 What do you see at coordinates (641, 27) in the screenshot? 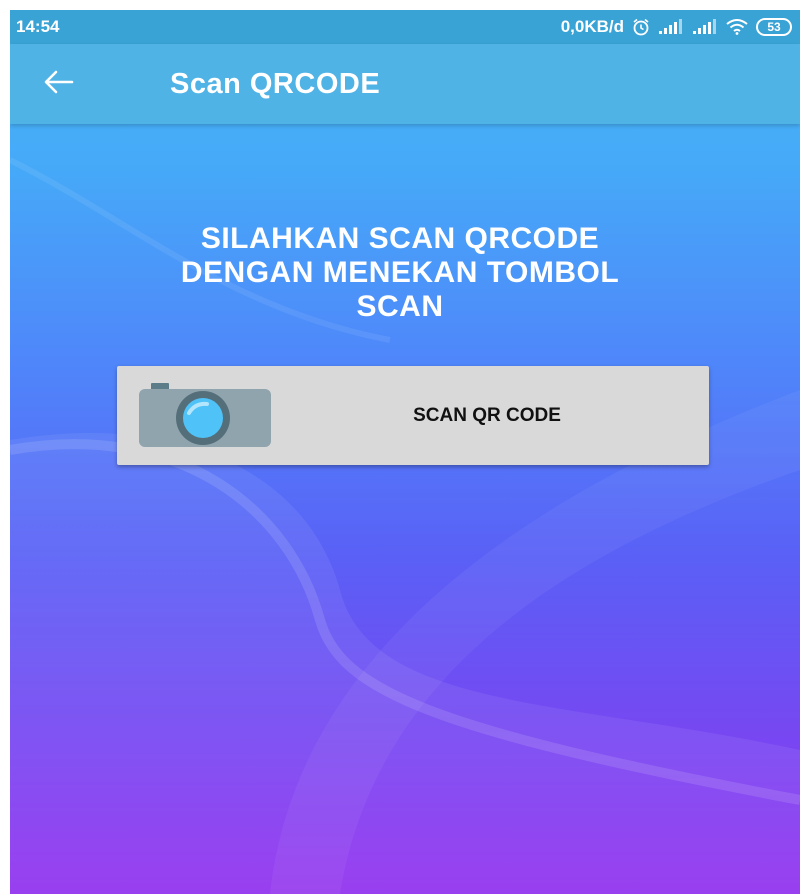
I see `alarm-icon` at bounding box center [641, 27].